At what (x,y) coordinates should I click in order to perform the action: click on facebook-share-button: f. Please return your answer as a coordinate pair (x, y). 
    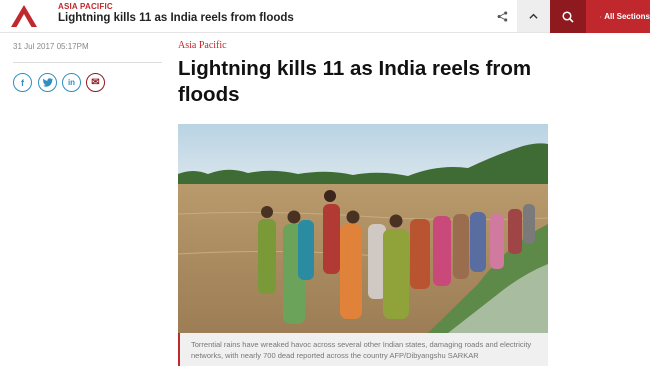
    Looking at the image, I should click on (22, 82).